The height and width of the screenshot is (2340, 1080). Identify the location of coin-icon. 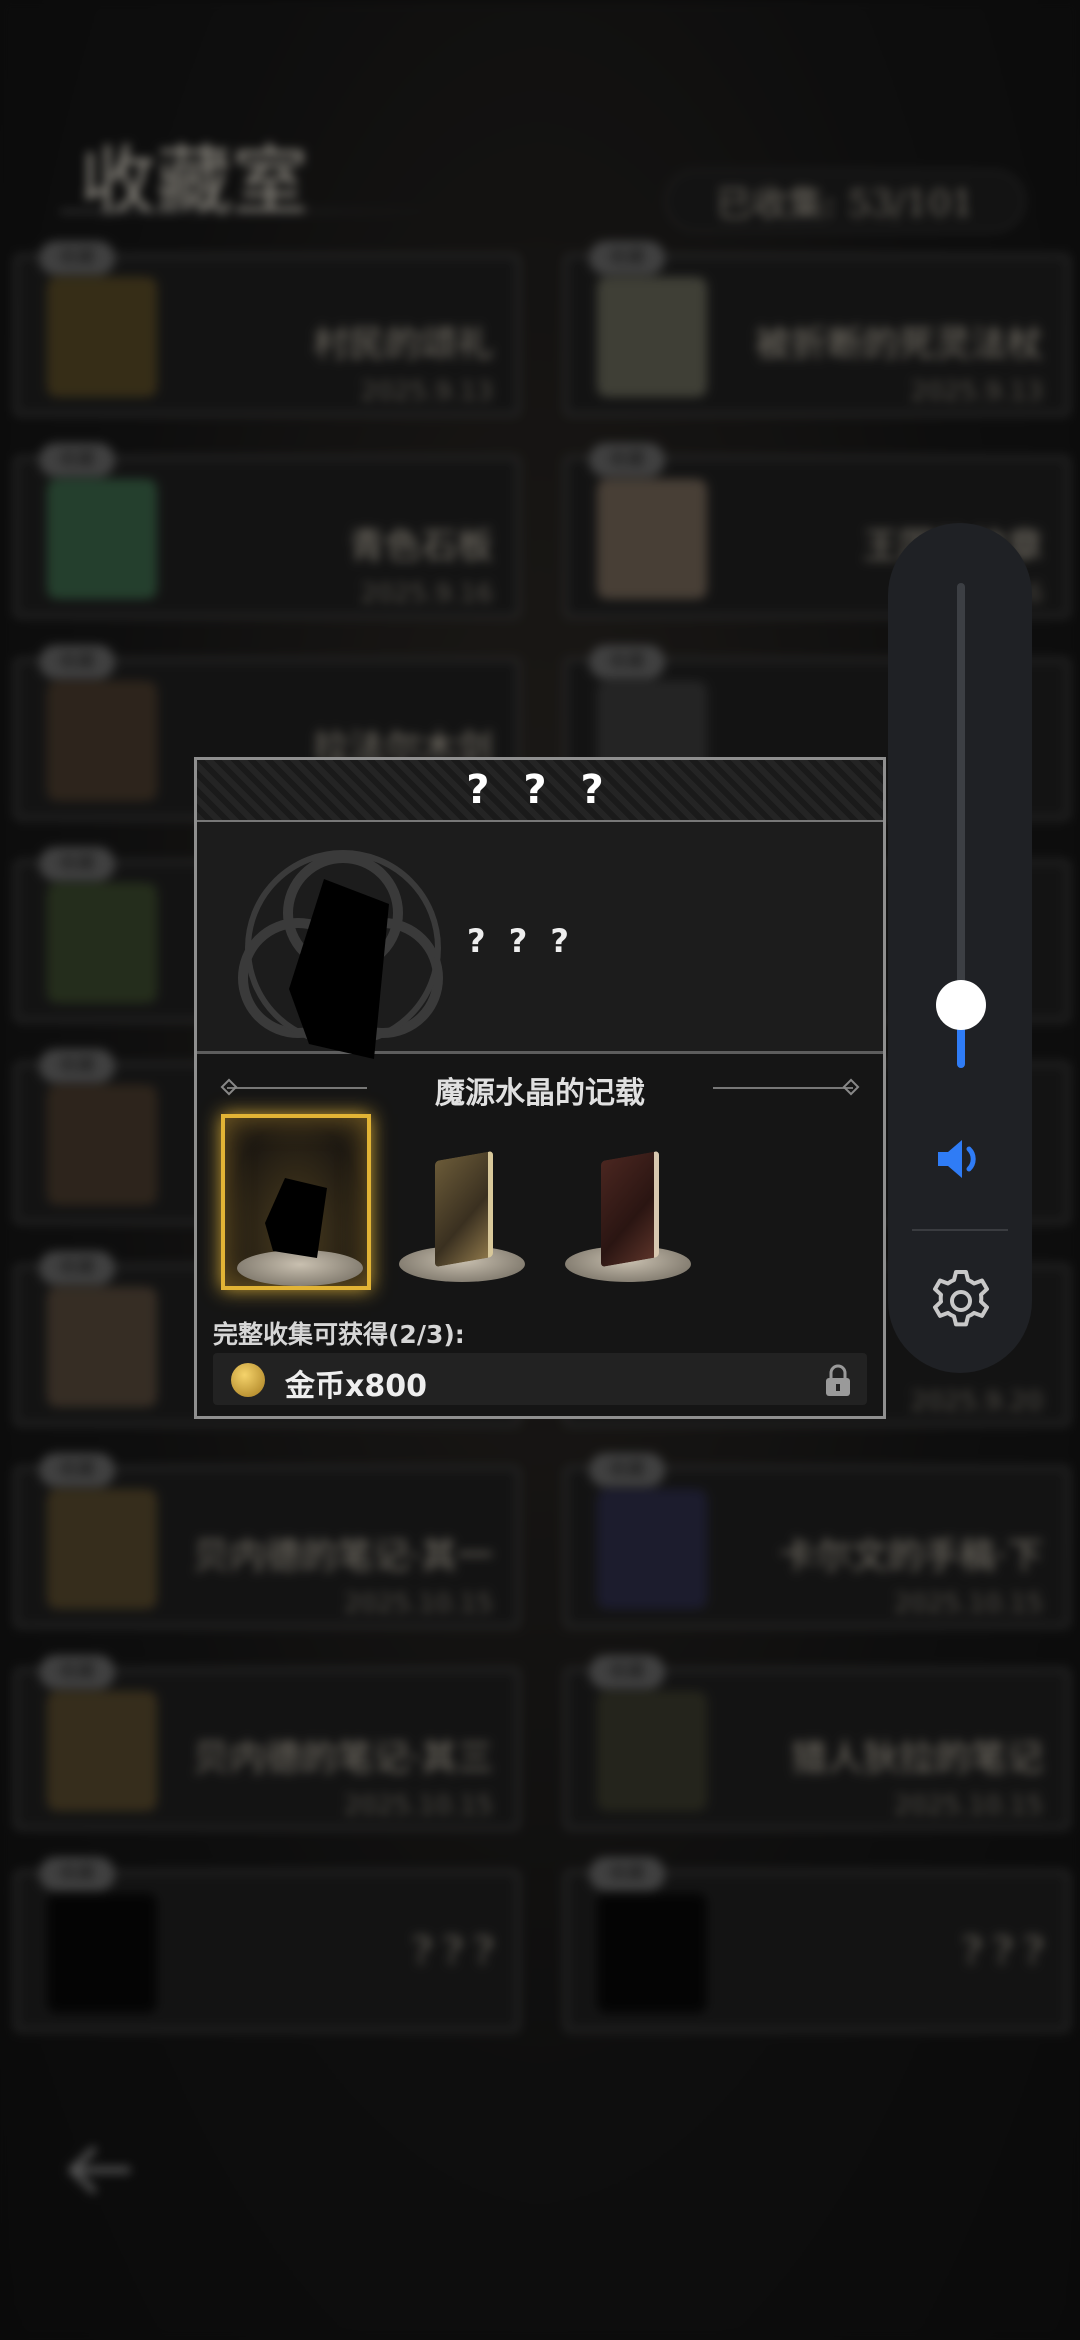
(248, 1380).